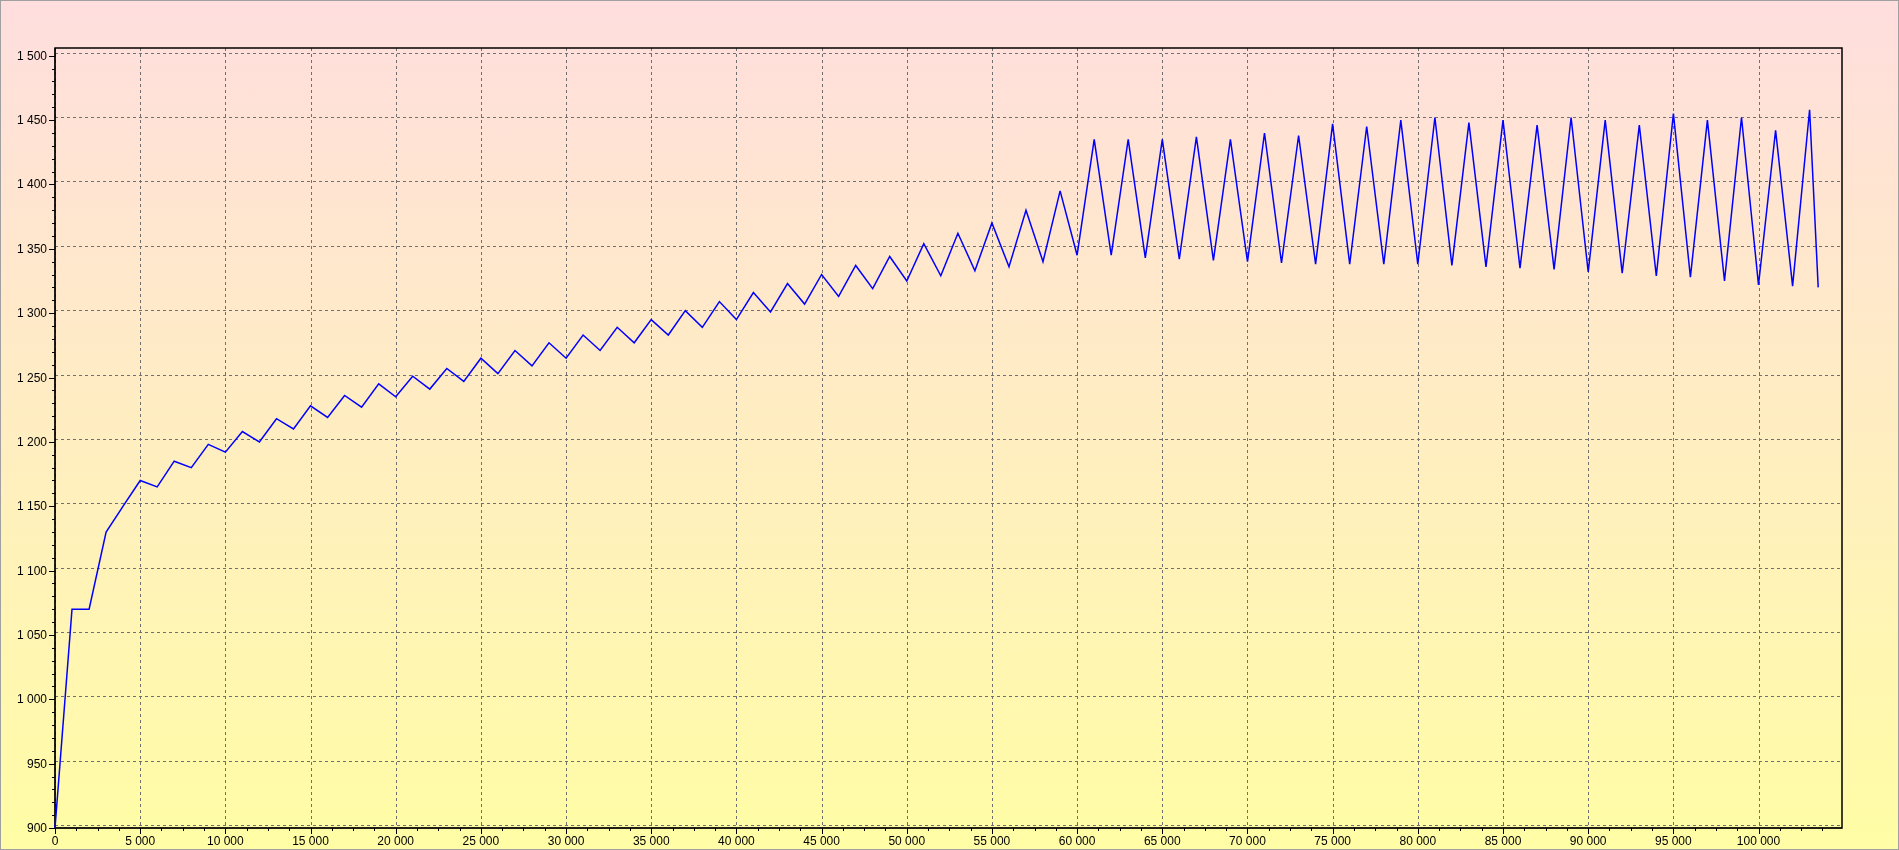 This screenshot has width=1899, height=850. I want to click on x-tick-label: 90 000, so click(1588, 841).